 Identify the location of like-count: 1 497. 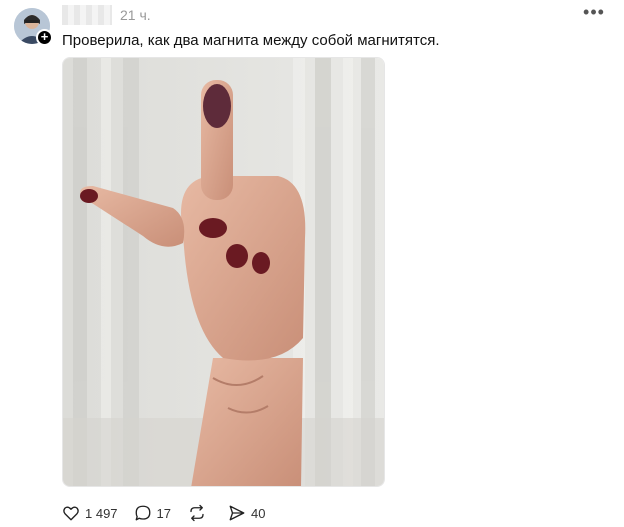
(101, 513).